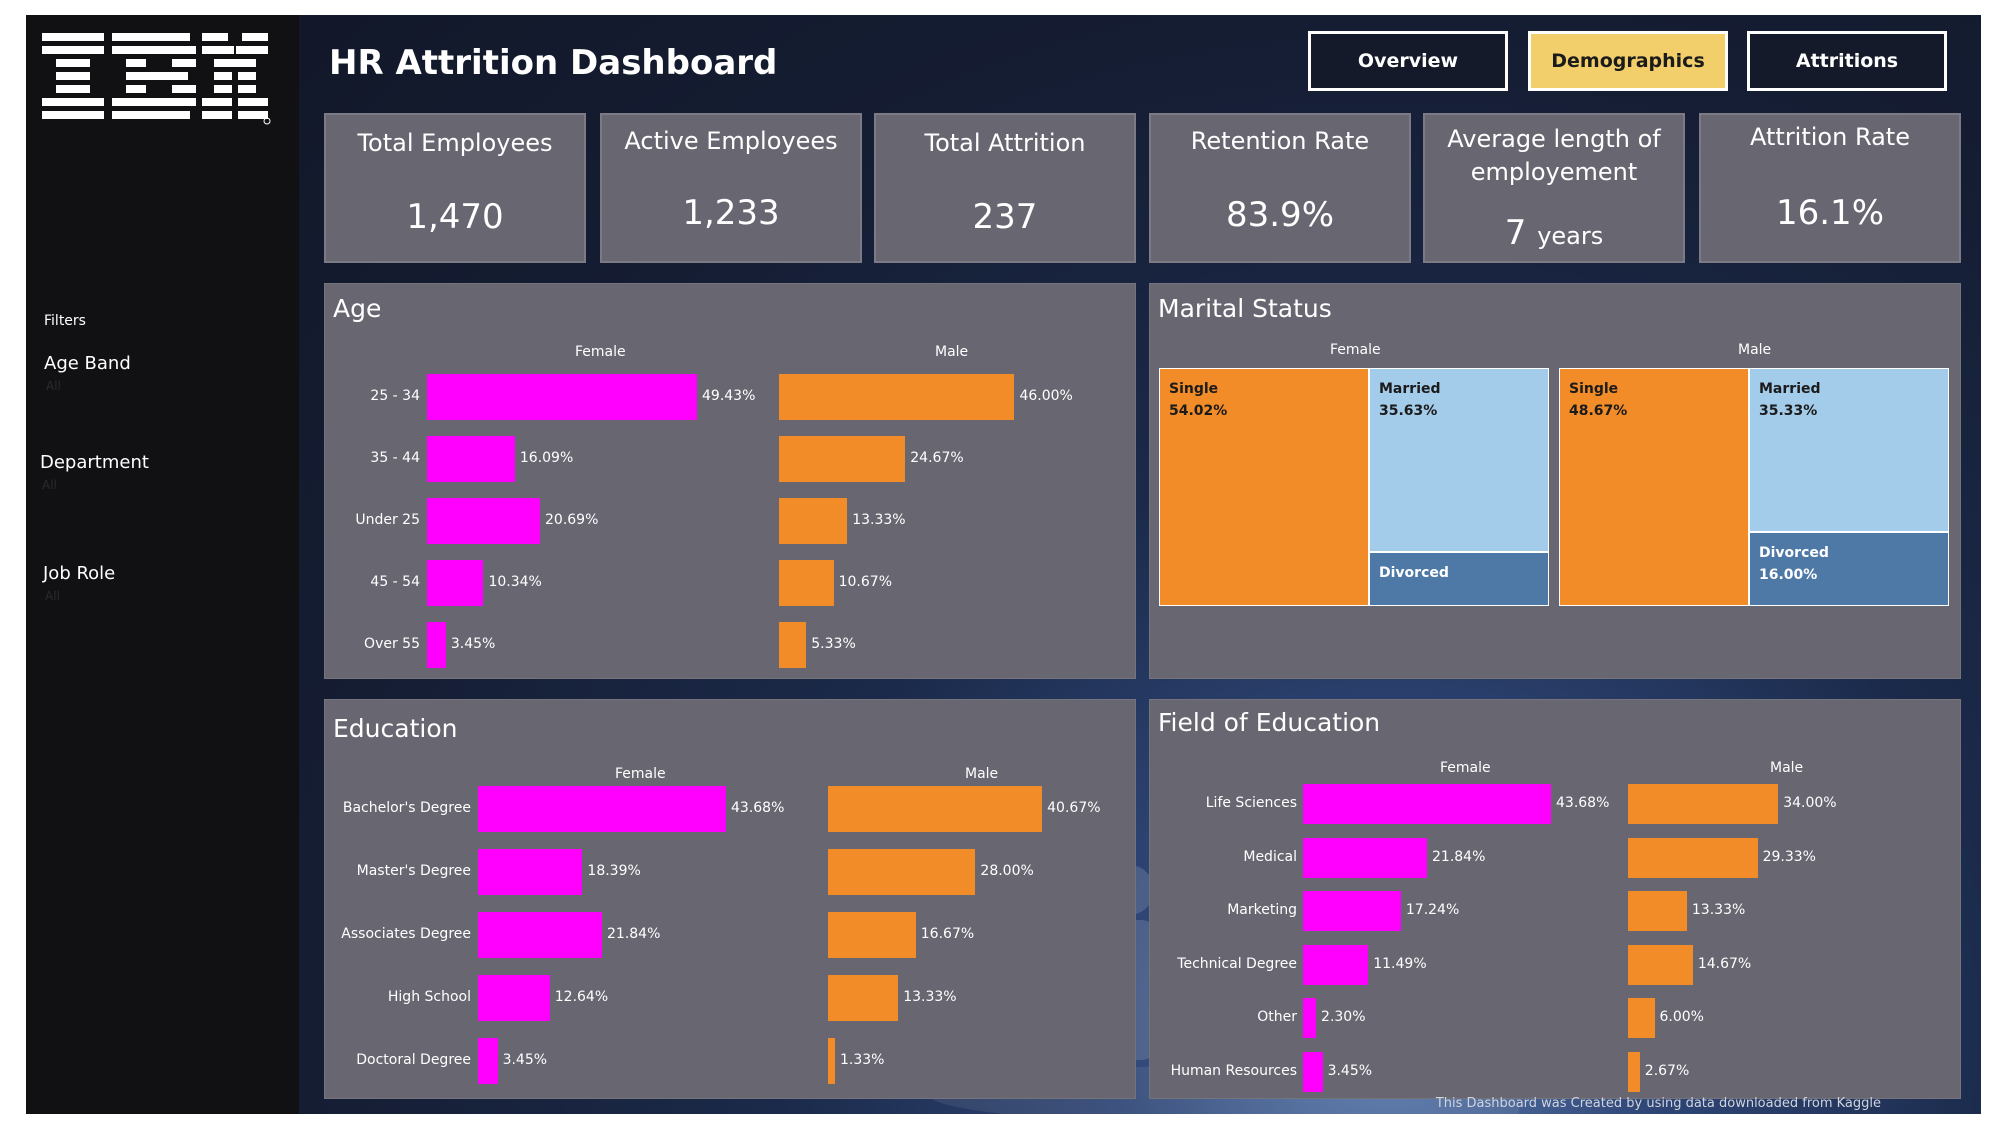 This screenshot has height=1124, width=1999. What do you see at coordinates (1554, 188) in the screenshot?
I see `kpi-average-length: Average length of employement 7 years` at bounding box center [1554, 188].